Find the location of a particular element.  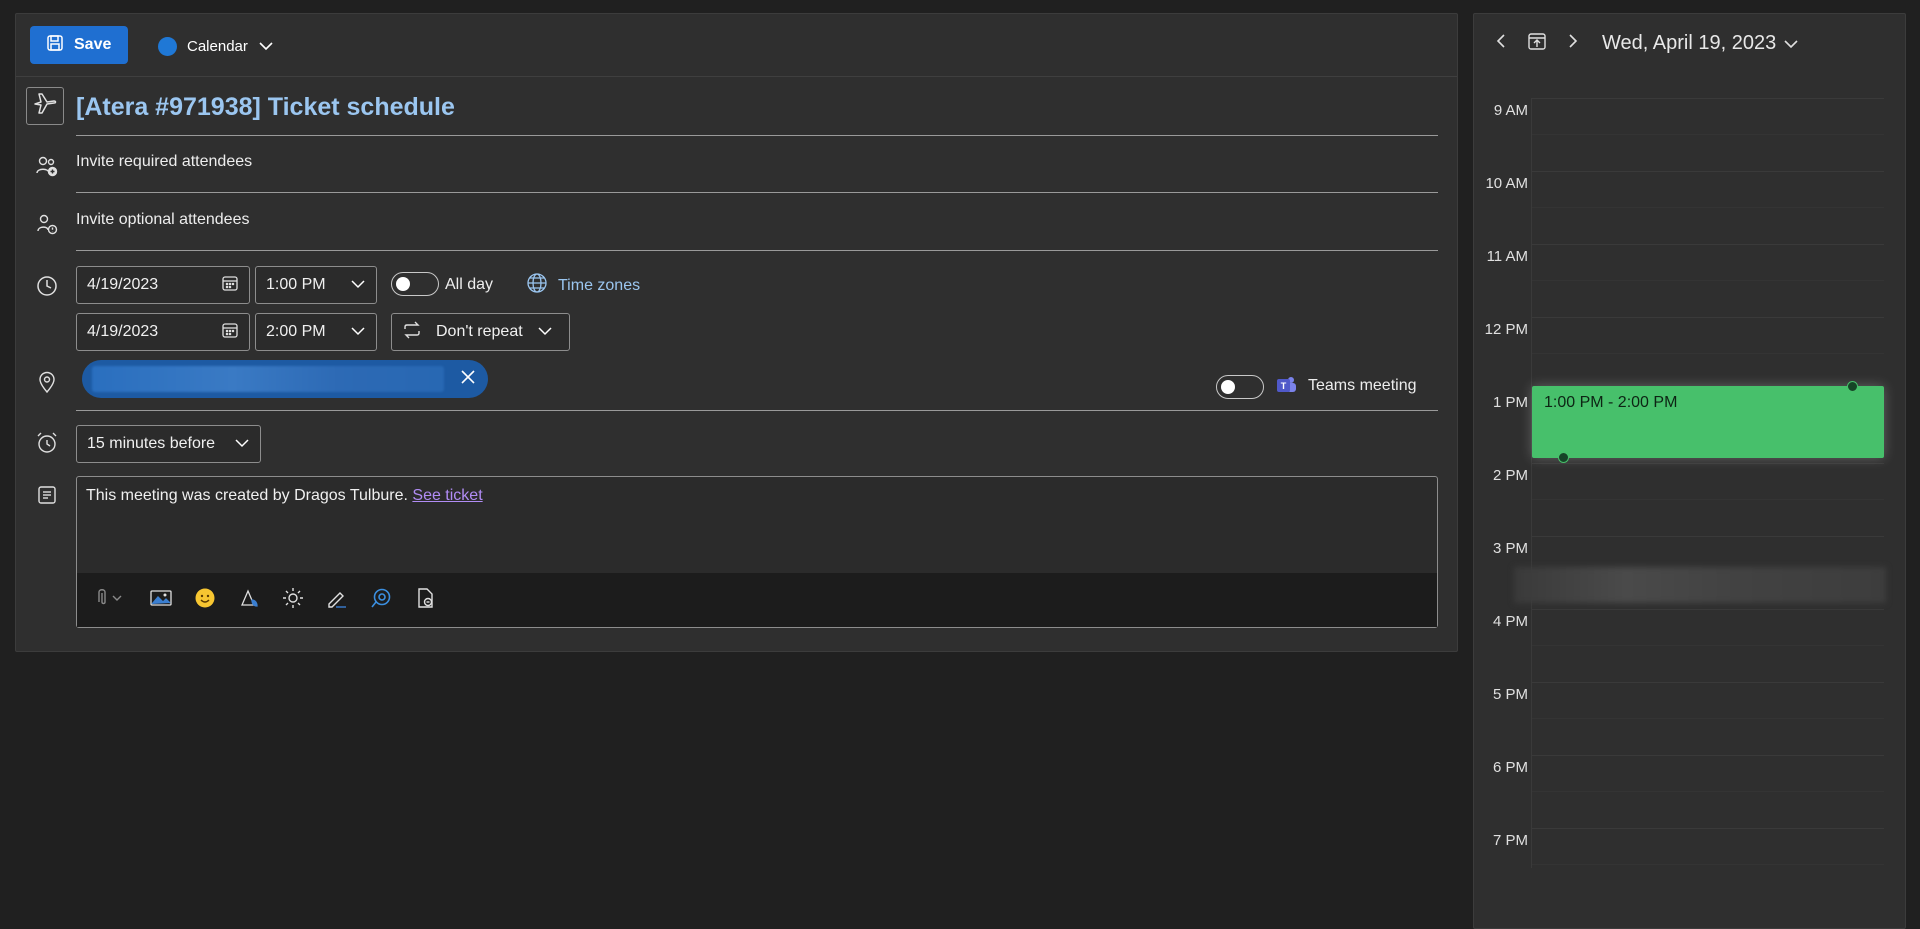

draw-button is located at coordinates (337, 600).